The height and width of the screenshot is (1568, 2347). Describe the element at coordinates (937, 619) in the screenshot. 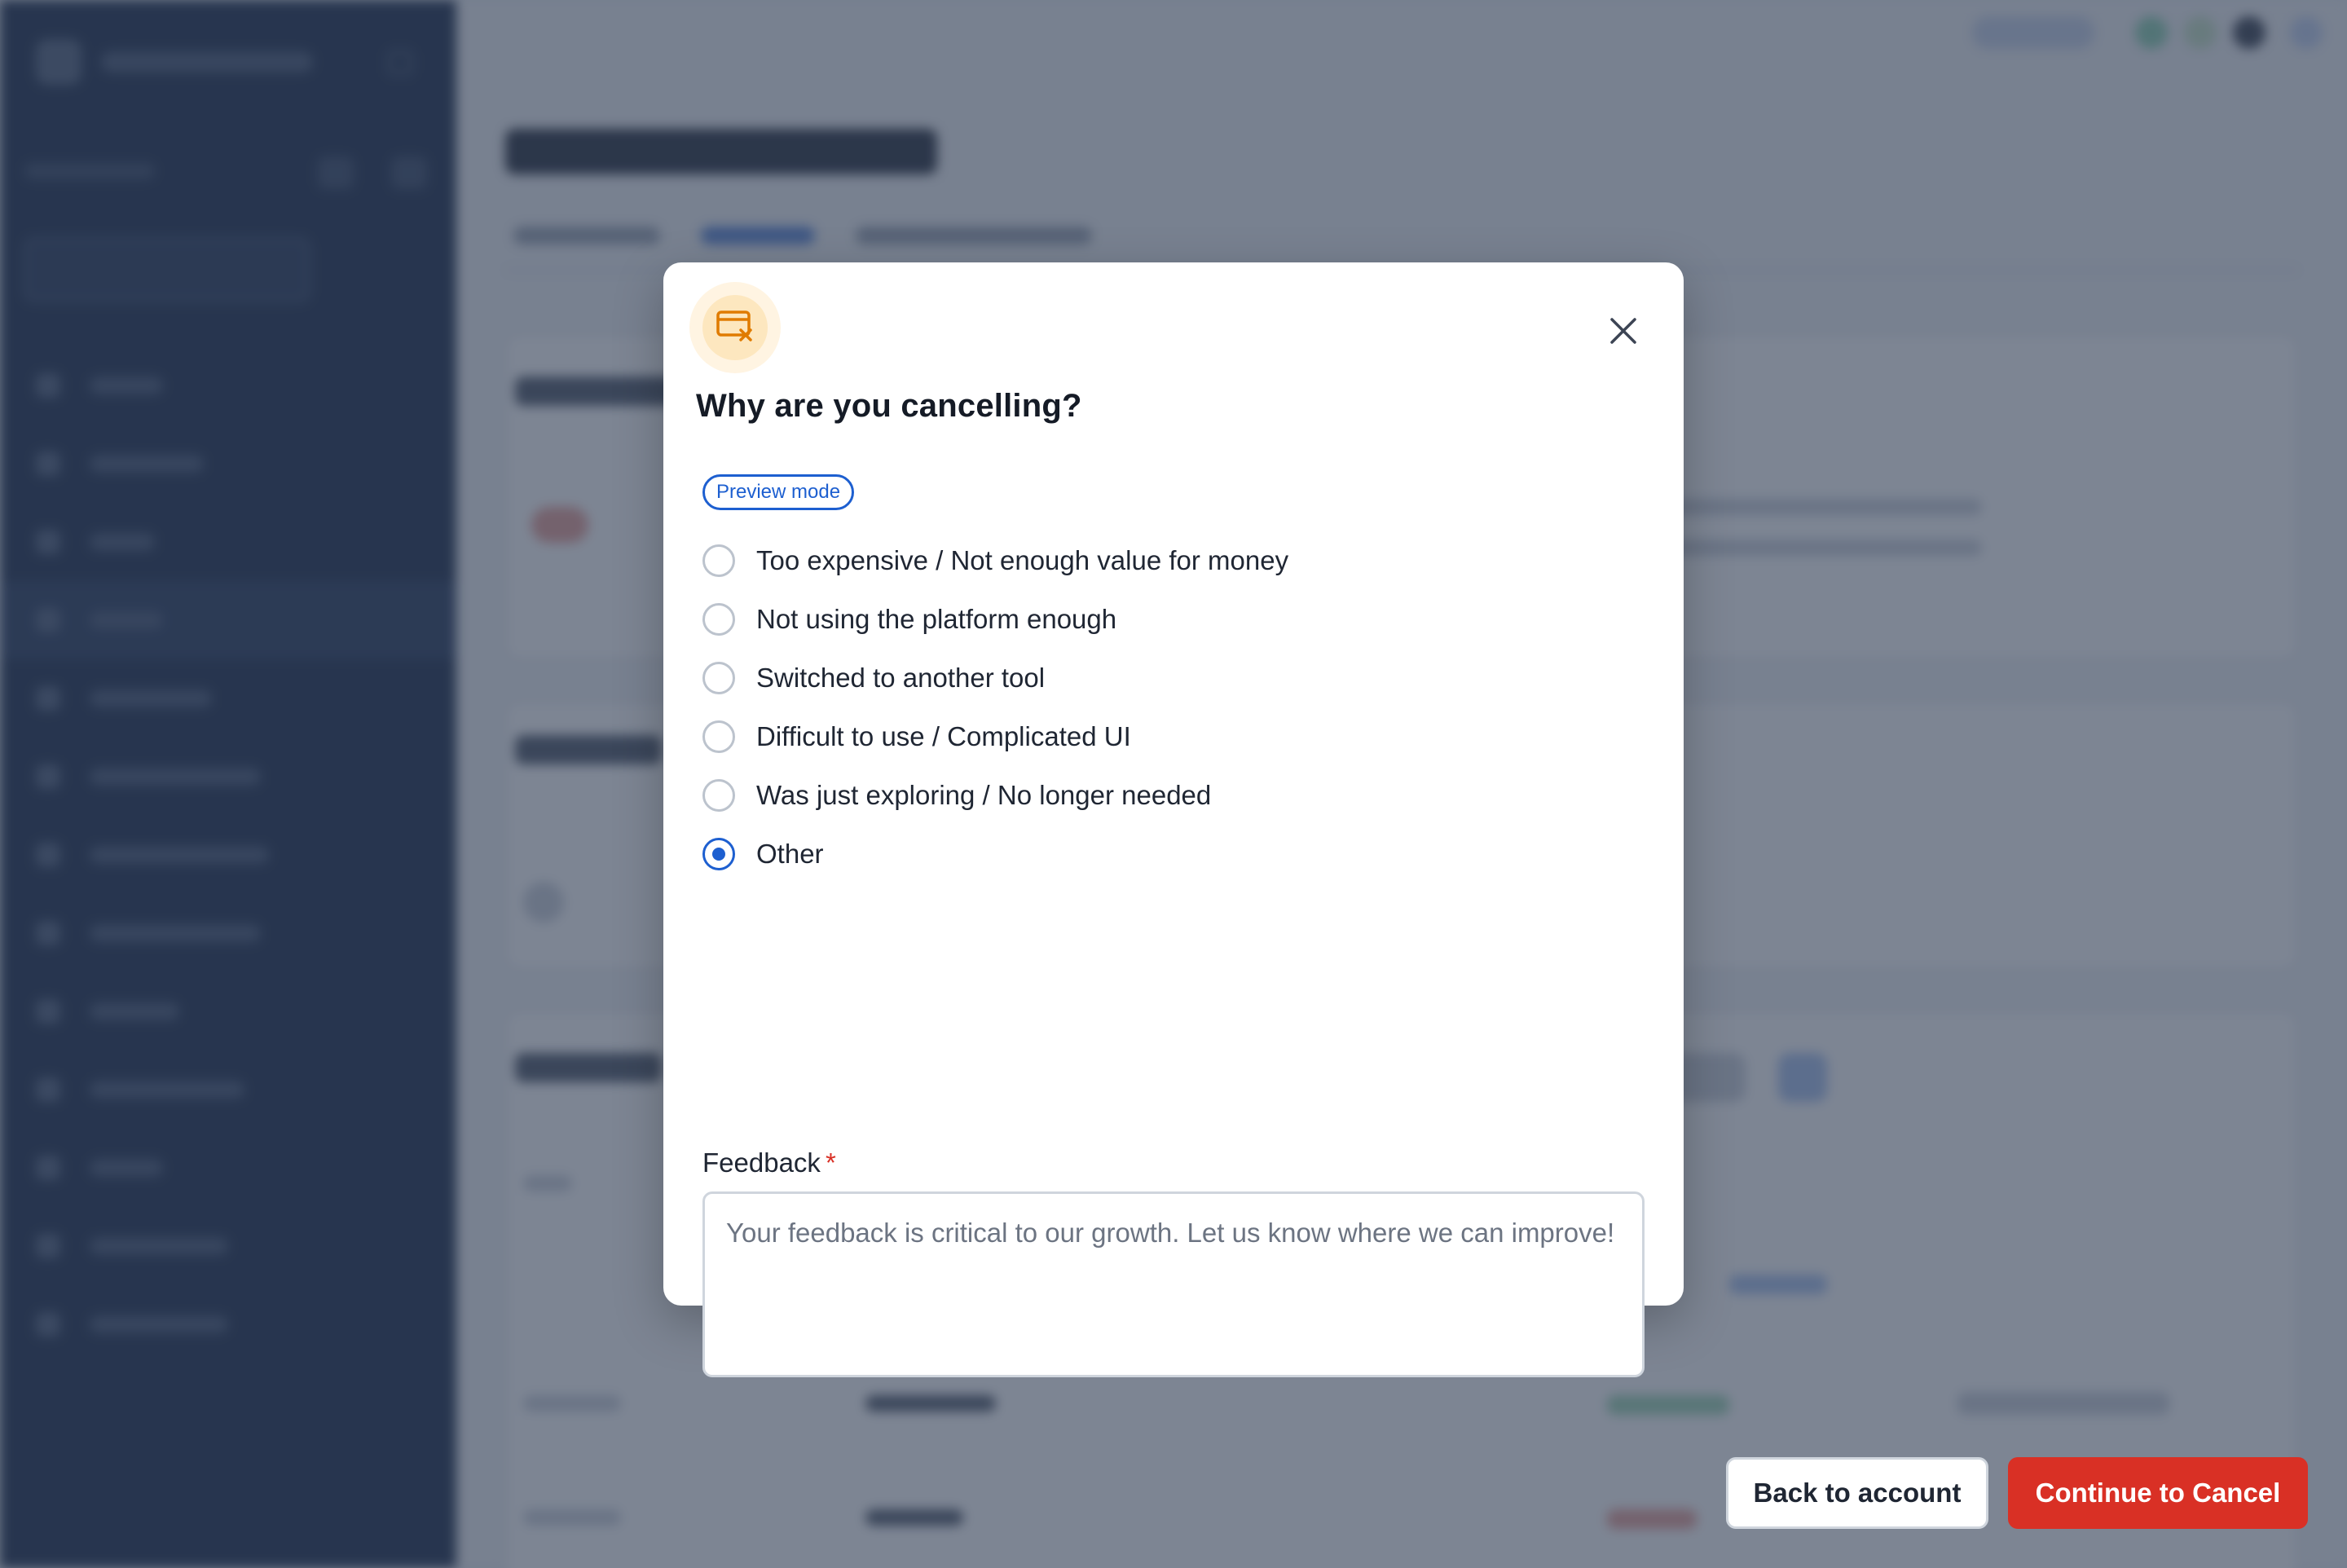

I see `reason-label: Not using the platform enough` at that location.